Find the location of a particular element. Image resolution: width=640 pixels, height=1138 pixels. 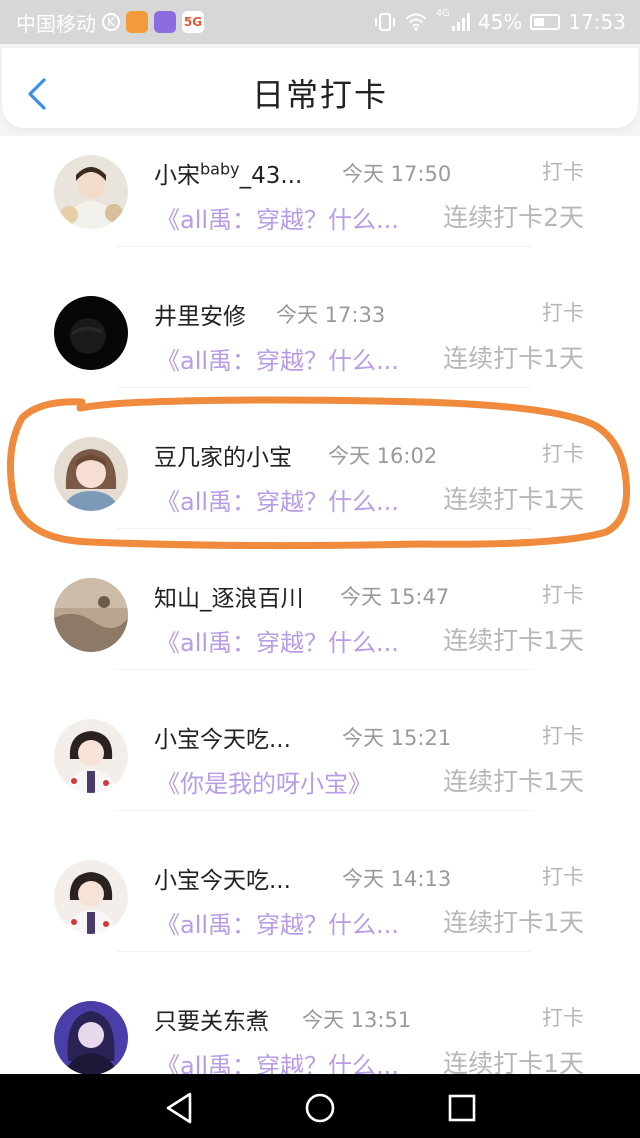

user-name: 知山_逐浪百川 is located at coordinates (229, 596).